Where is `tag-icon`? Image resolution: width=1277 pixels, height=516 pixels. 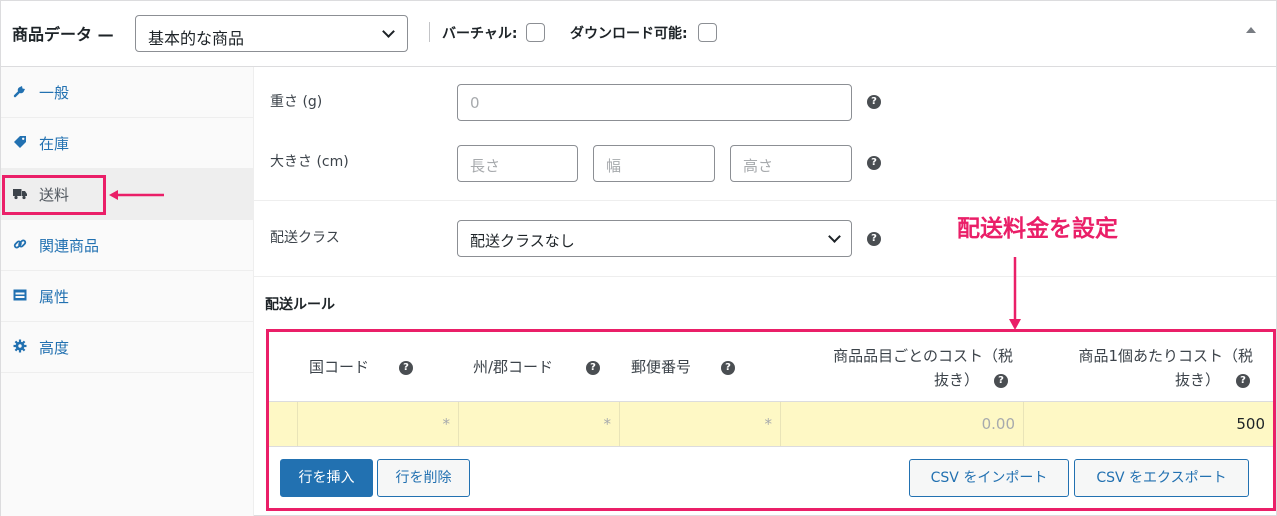 tag-icon is located at coordinates (20, 142).